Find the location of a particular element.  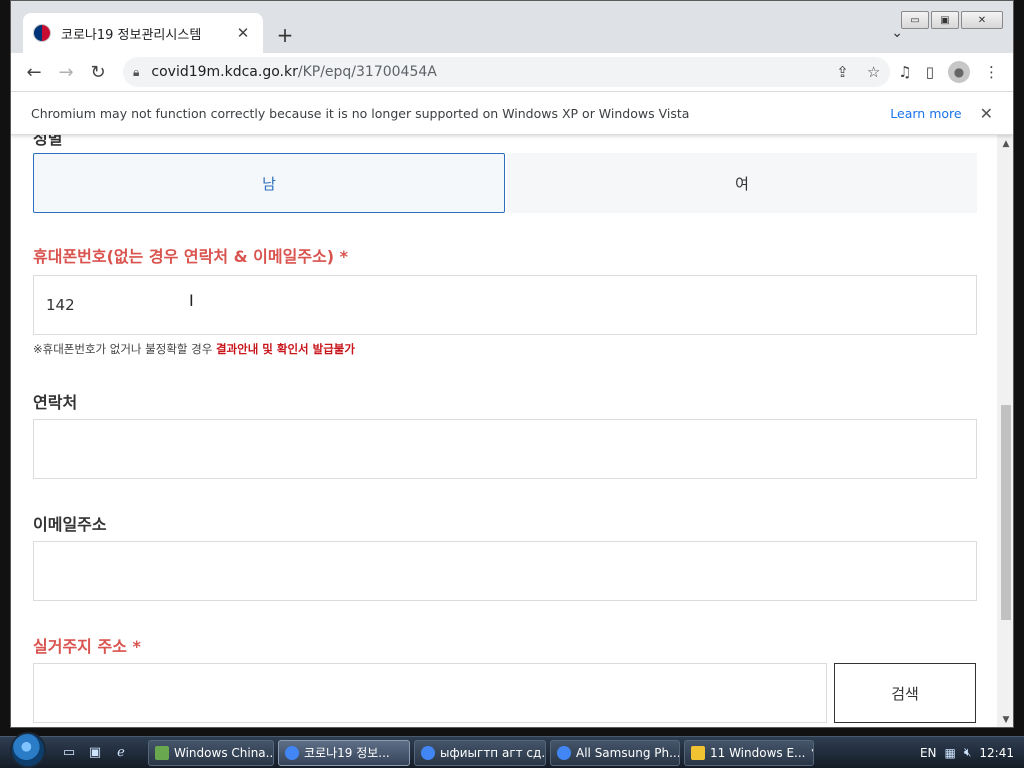

bookmark-star-icon: ☆ is located at coordinates (873, 72).